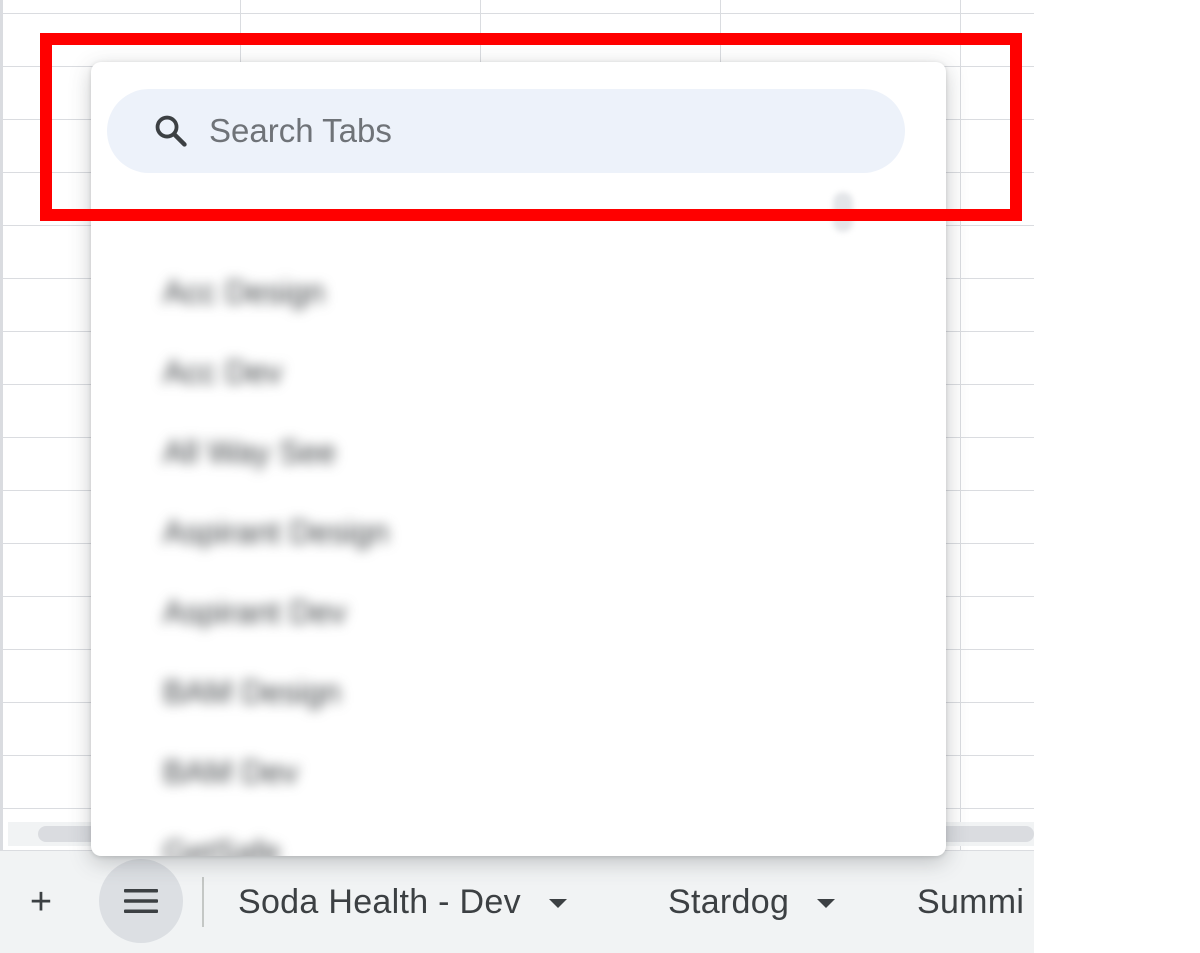 This screenshot has height=953, width=1200. Describe the element at coordinates (529, 131) in the screenshot. I see `search-tabs-input` at that location.